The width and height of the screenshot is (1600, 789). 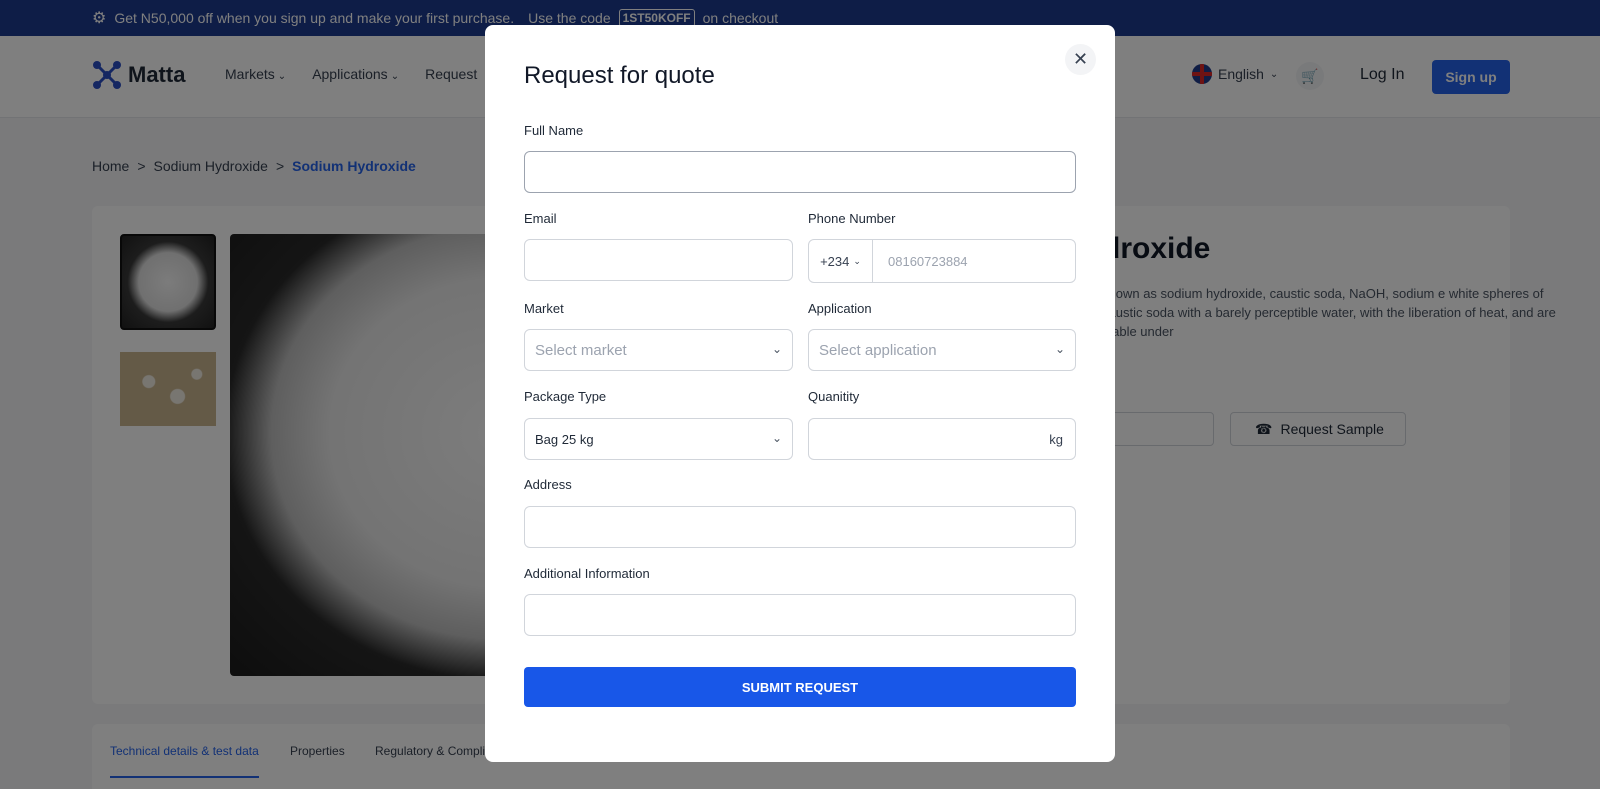 I want to click on package-type-select: Bag 25 kg ⌄, so click(x=658, y=439).